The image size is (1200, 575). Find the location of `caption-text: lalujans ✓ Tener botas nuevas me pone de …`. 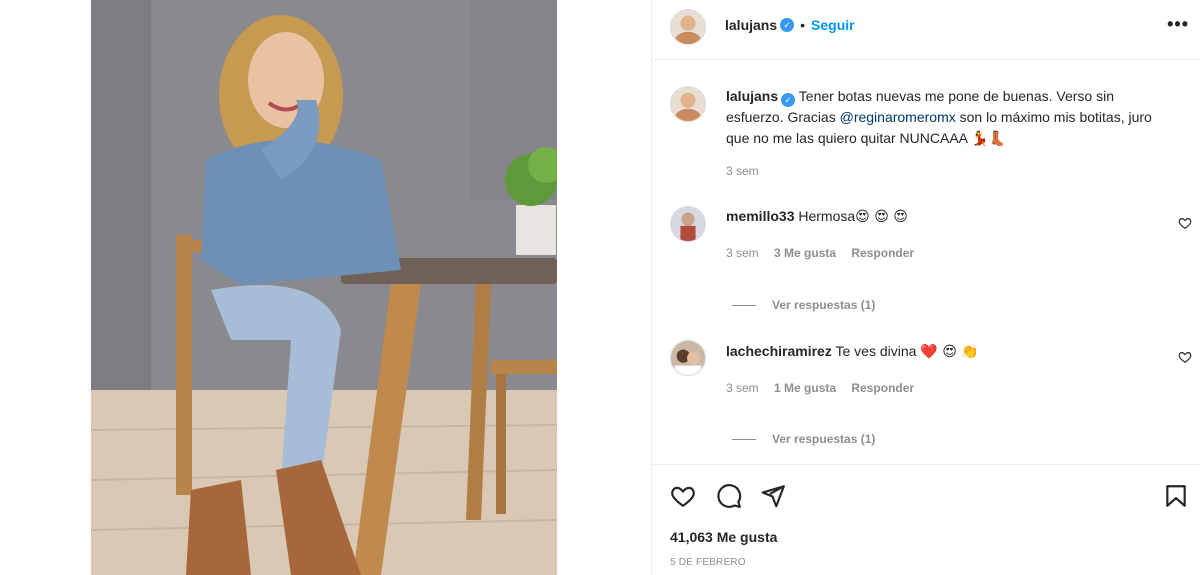

caption-text: lalujans ✓ Tener botas nuevas me pone de … is located at coordinates (941, 118).